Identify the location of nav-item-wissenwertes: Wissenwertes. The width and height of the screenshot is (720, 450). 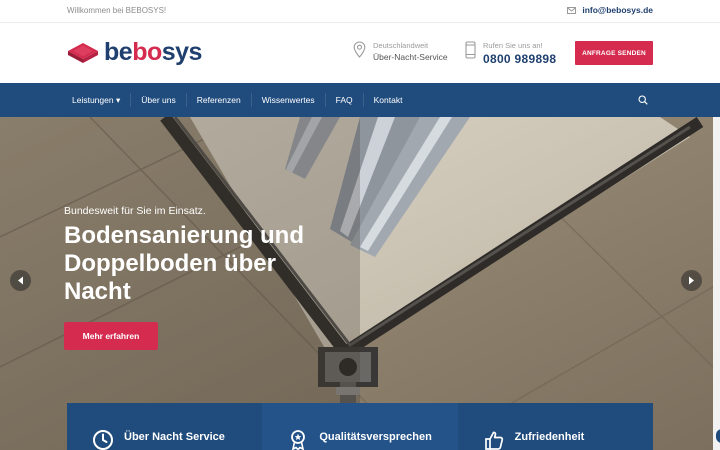
(287, 100).